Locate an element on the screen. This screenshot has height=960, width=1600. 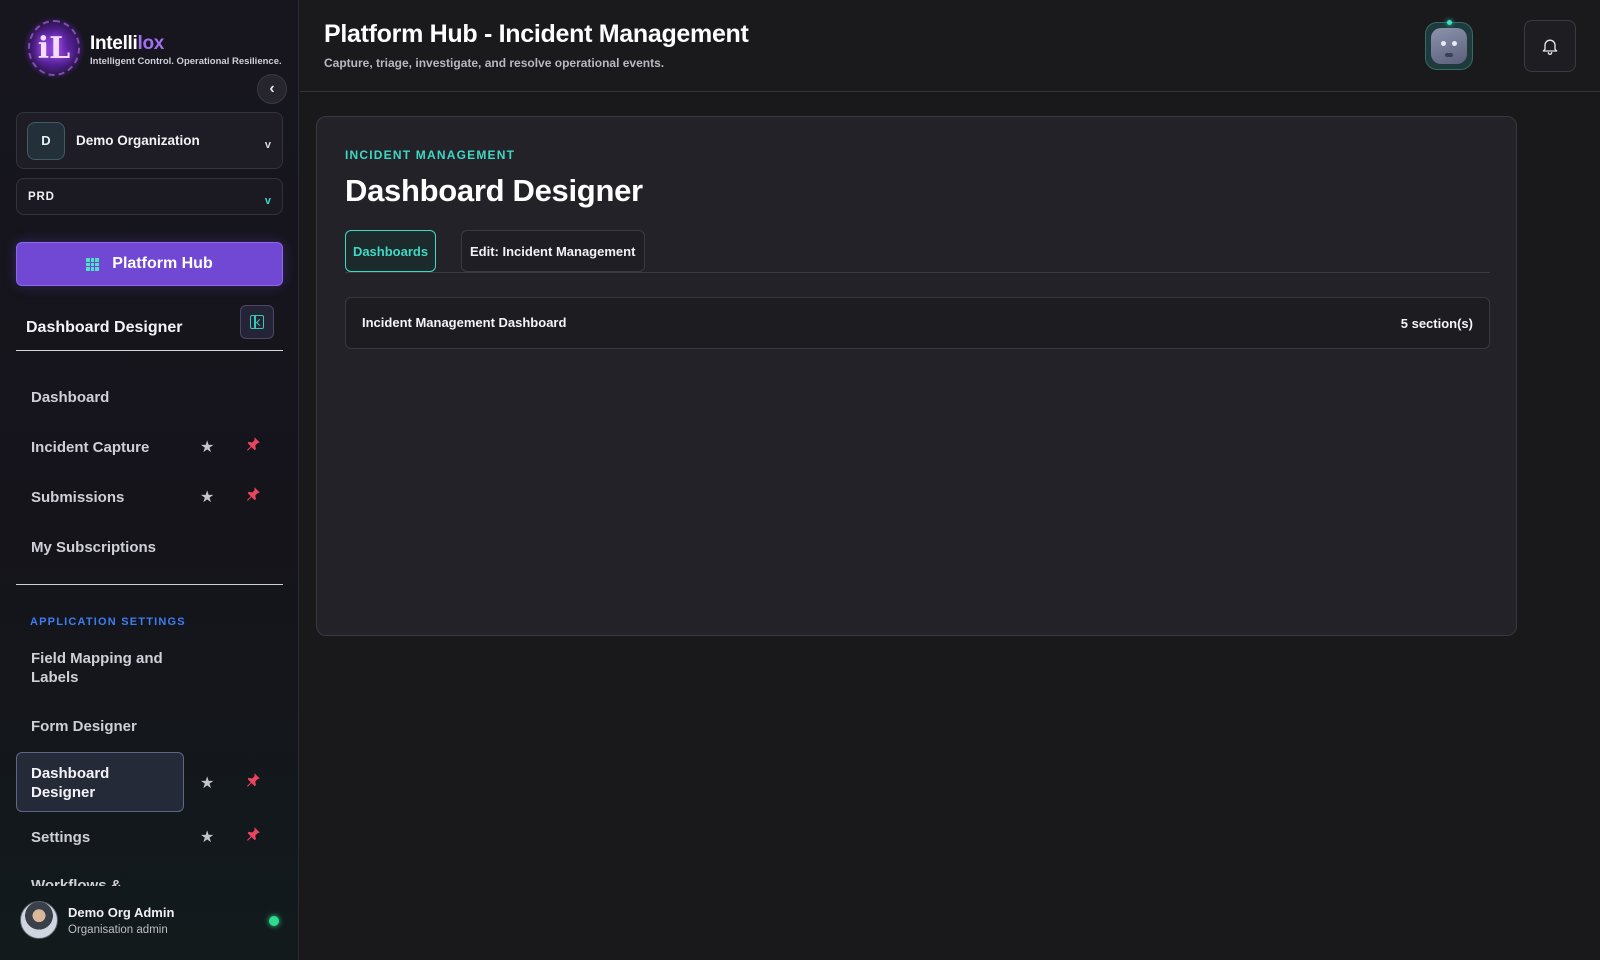
environment-label: PRD is located at coordinates (41, 196).